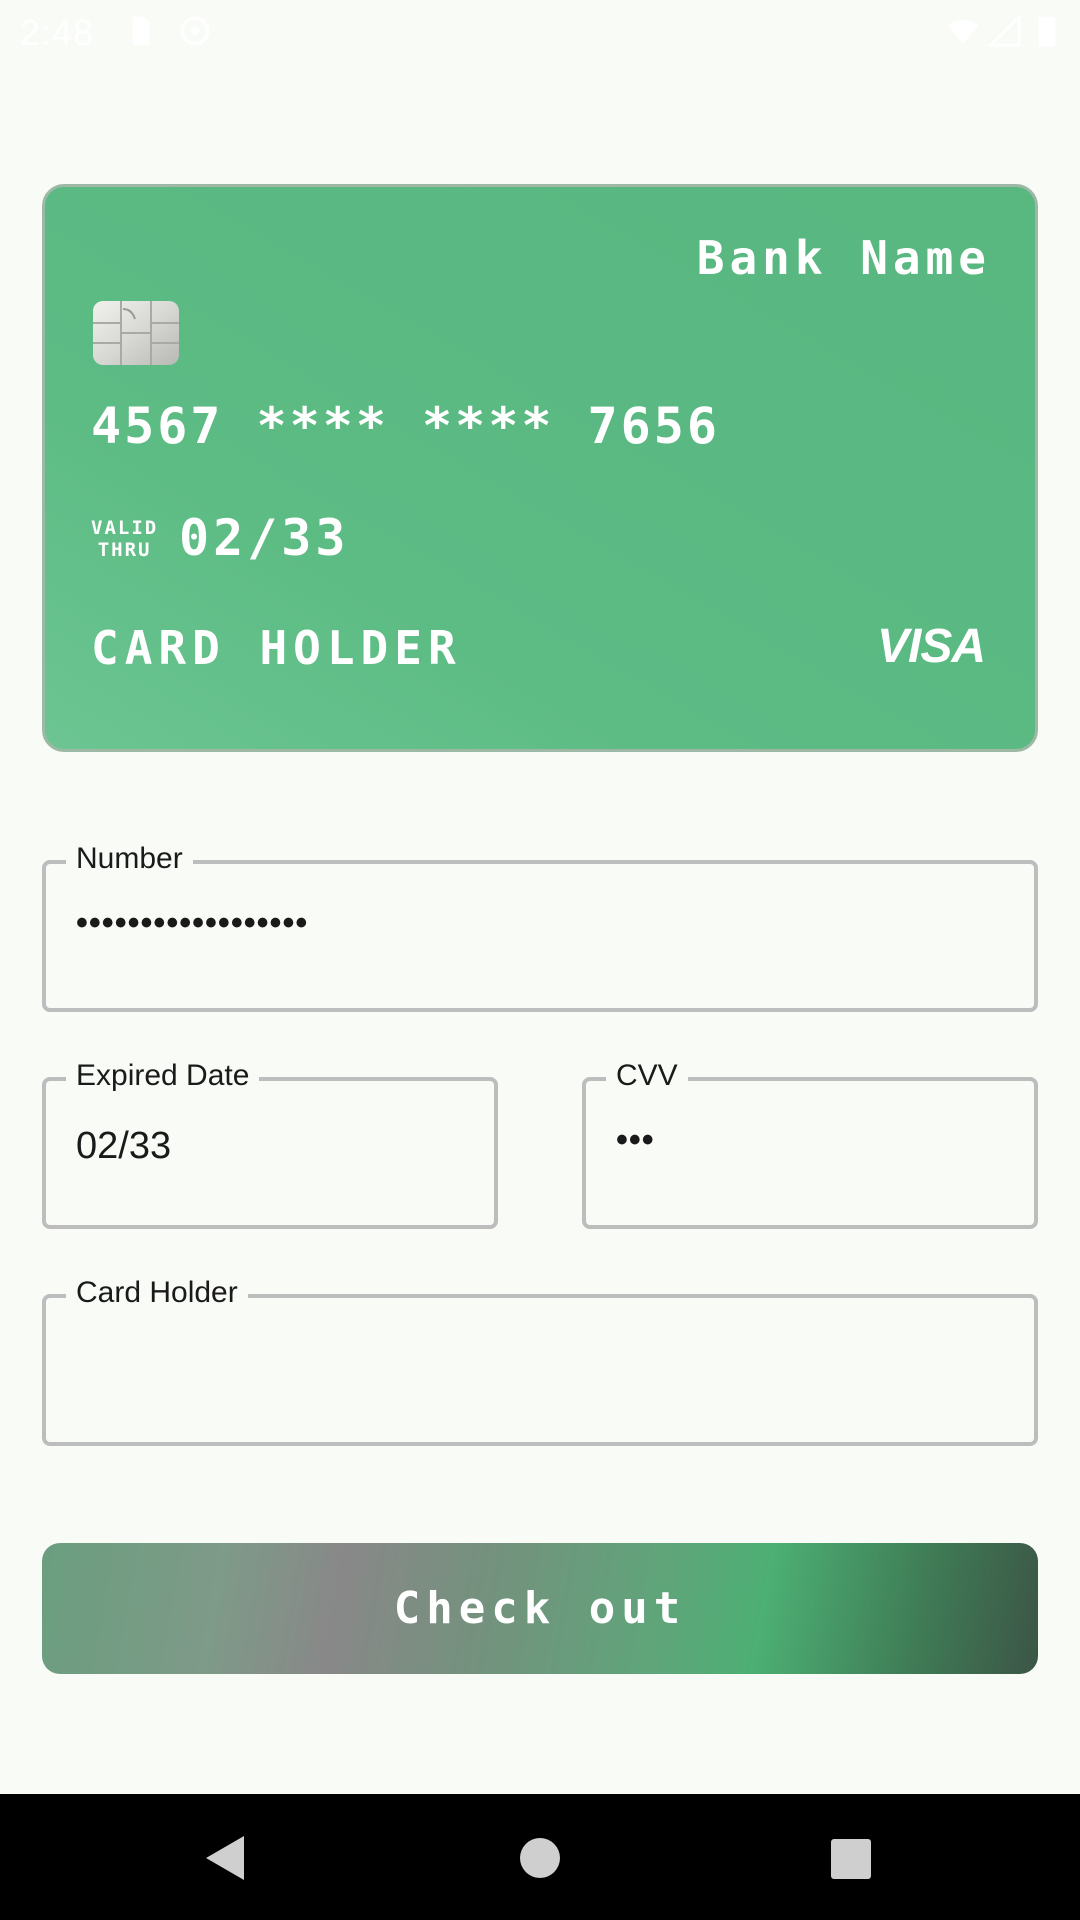 The image size is (1080, 1920). Describe the element at coordinates (1047, 31) in the screenshot. I see `battery-icon` at that location.